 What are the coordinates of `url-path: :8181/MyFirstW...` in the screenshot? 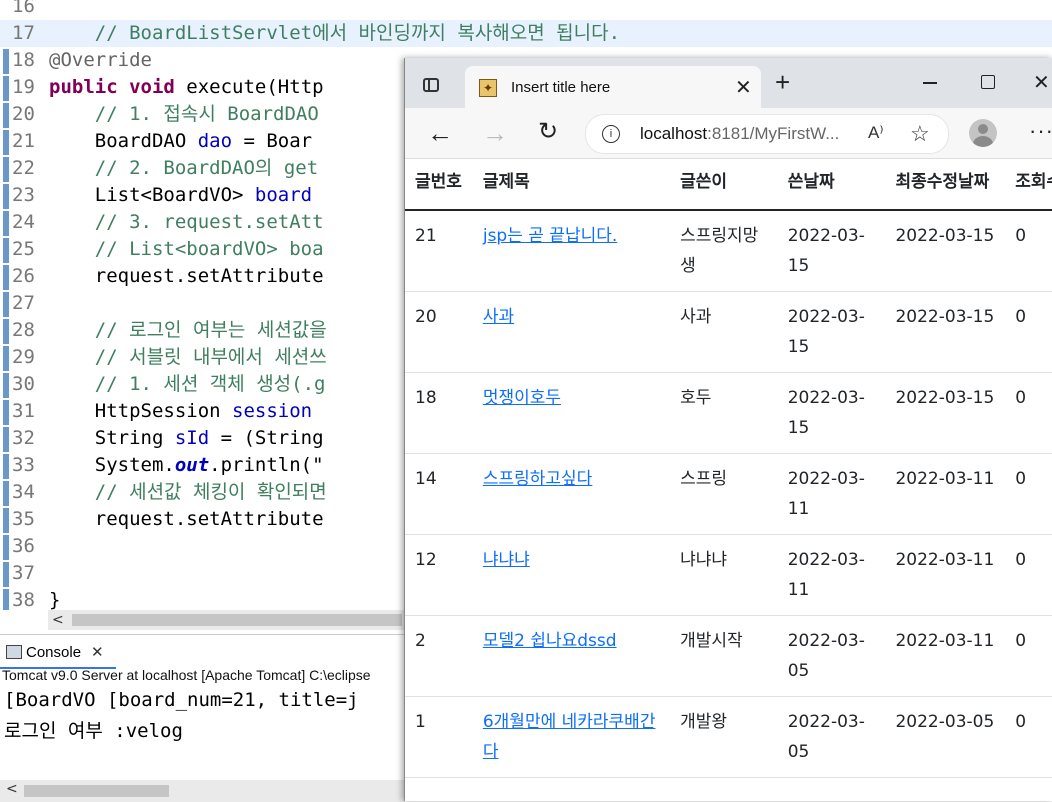 It's located at (773, 133).